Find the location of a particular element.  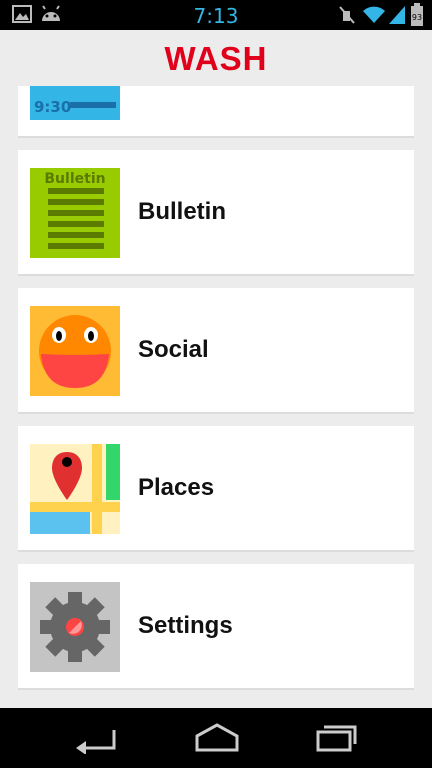

clock-icon-text: 9:30 is located at coordinates (52, 107).